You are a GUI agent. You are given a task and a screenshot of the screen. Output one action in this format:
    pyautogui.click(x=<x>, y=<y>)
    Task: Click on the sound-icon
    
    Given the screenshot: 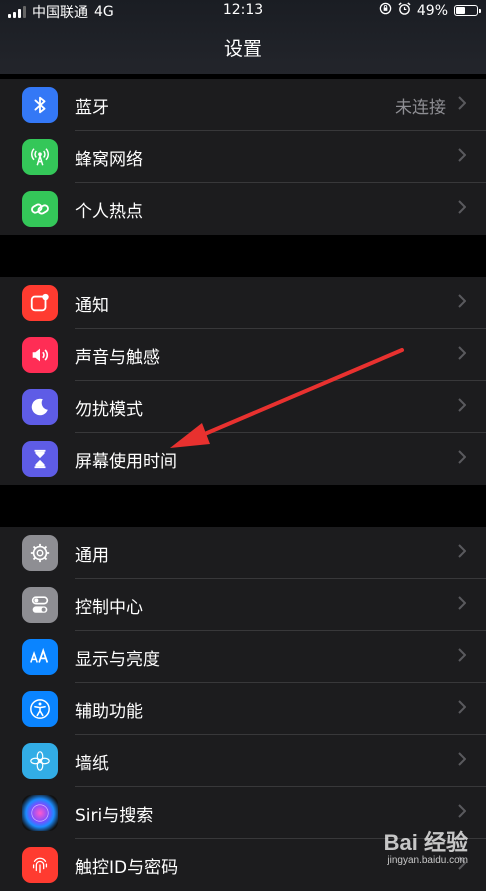 What is the action you would take?
    pyautogui.click(x=40, y=355)
    